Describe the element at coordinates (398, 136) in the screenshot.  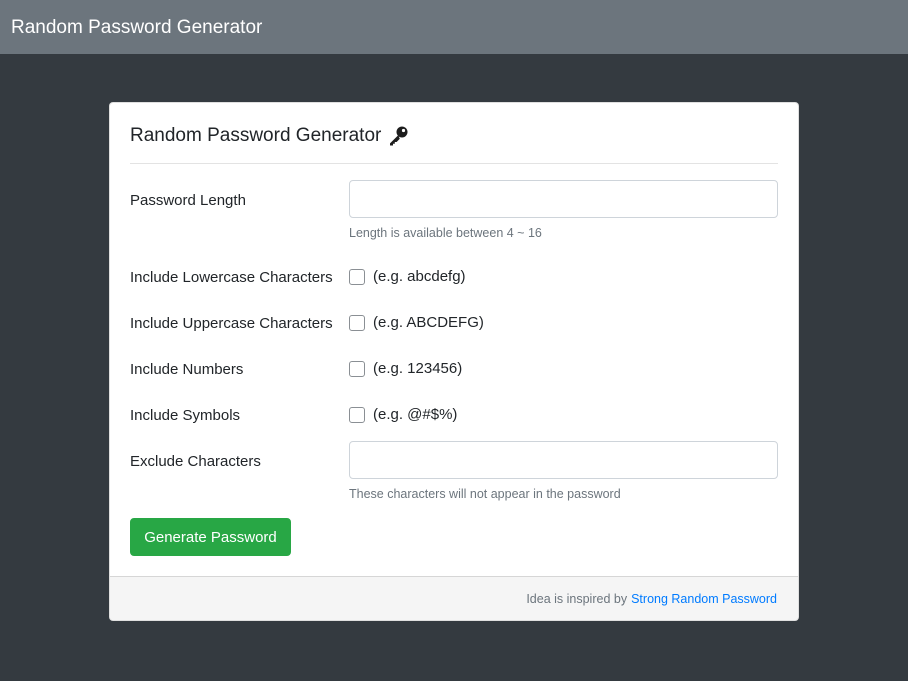
I see `key-icon` at that location.